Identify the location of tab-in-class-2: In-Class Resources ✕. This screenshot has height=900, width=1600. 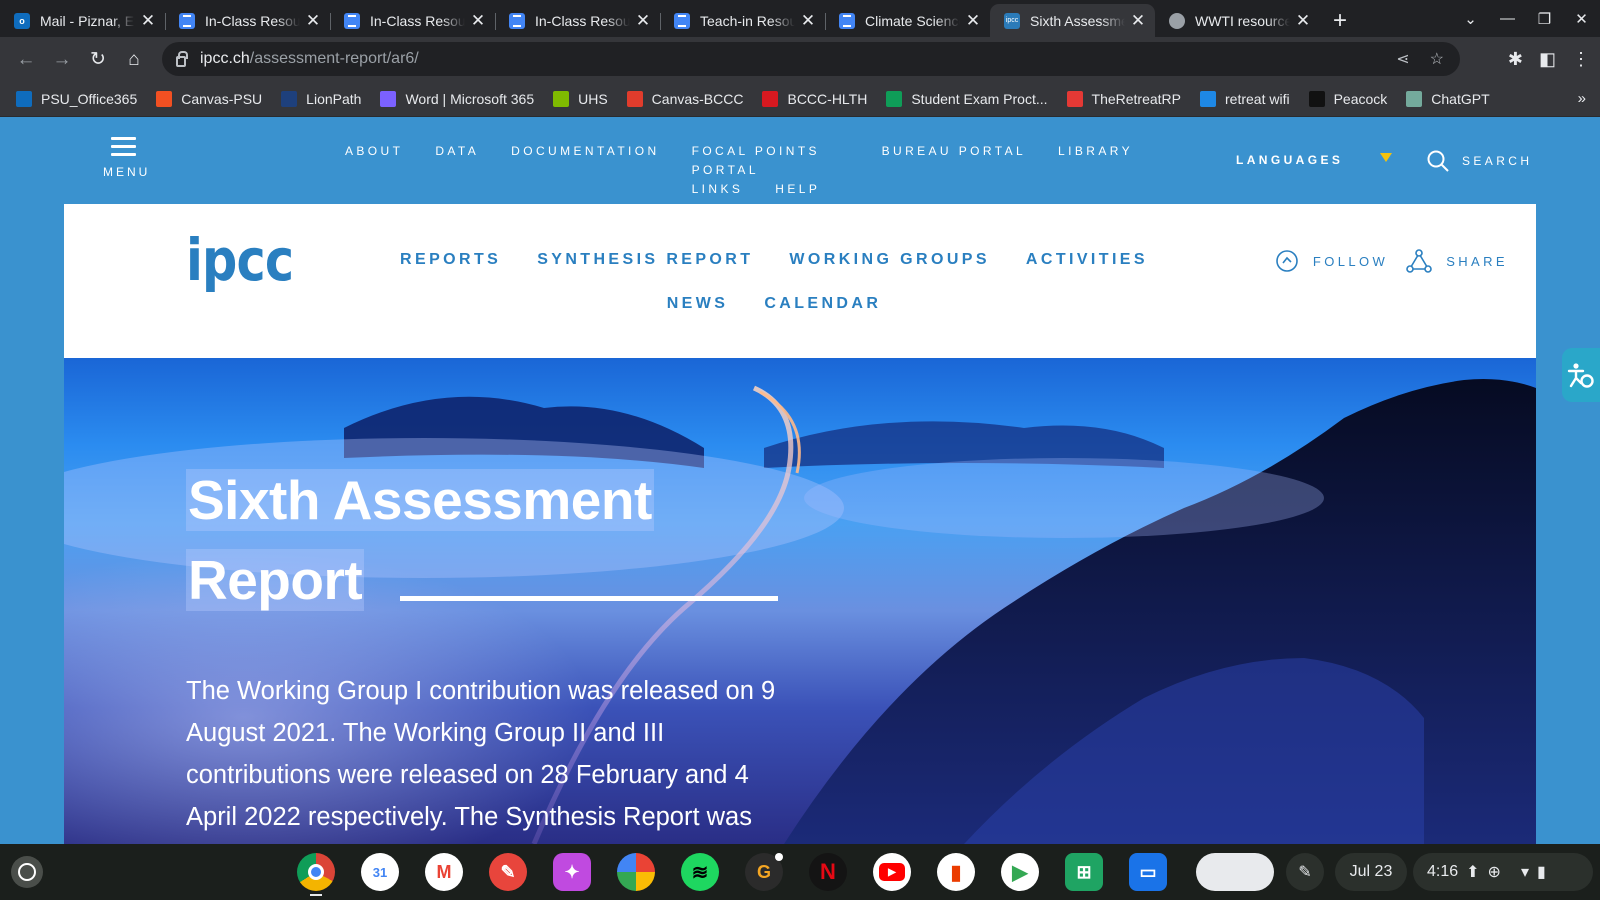
(412, 20).